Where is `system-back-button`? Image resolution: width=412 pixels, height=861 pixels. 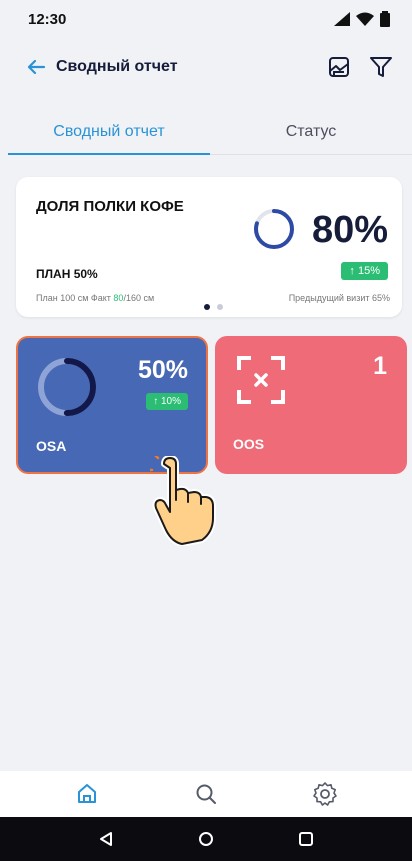
system-back-button is located at coordinates (106, 839).